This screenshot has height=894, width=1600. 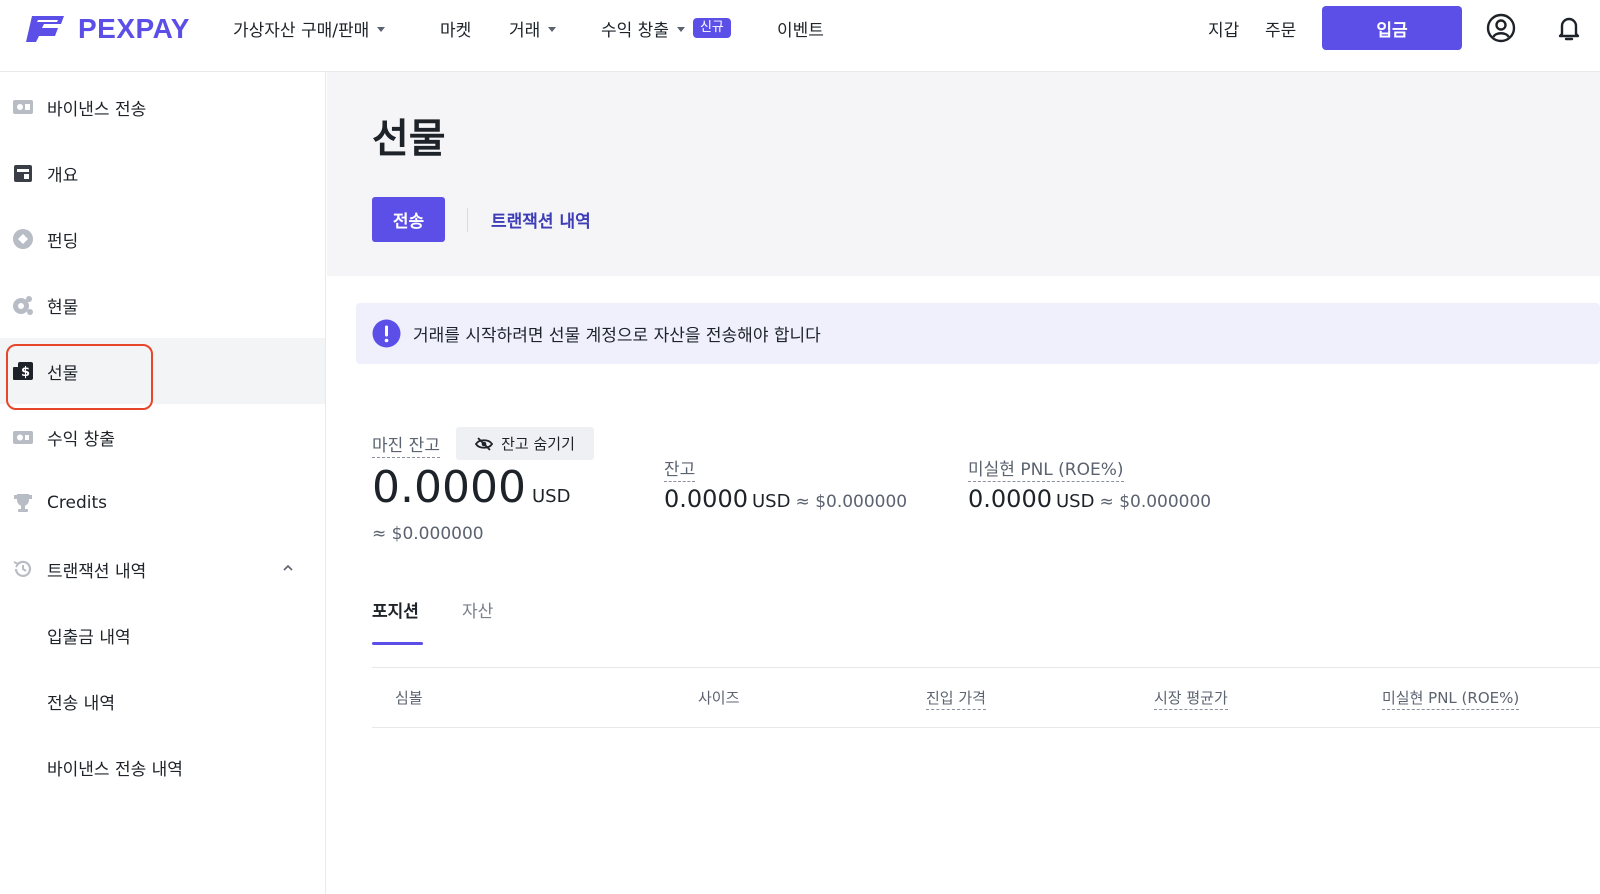 I want to click on sidebar-item-overview: 개요, so click(x=162, y=173).